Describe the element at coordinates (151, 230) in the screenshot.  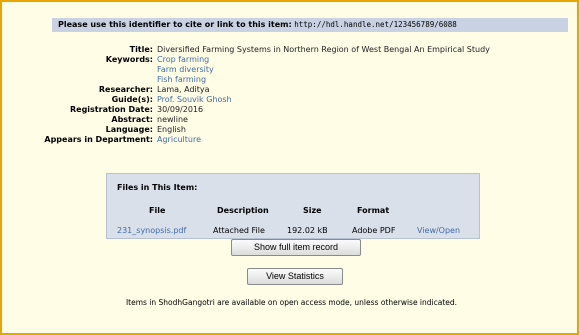
I see `file-link: 231_synopsis.pdf` at that location.